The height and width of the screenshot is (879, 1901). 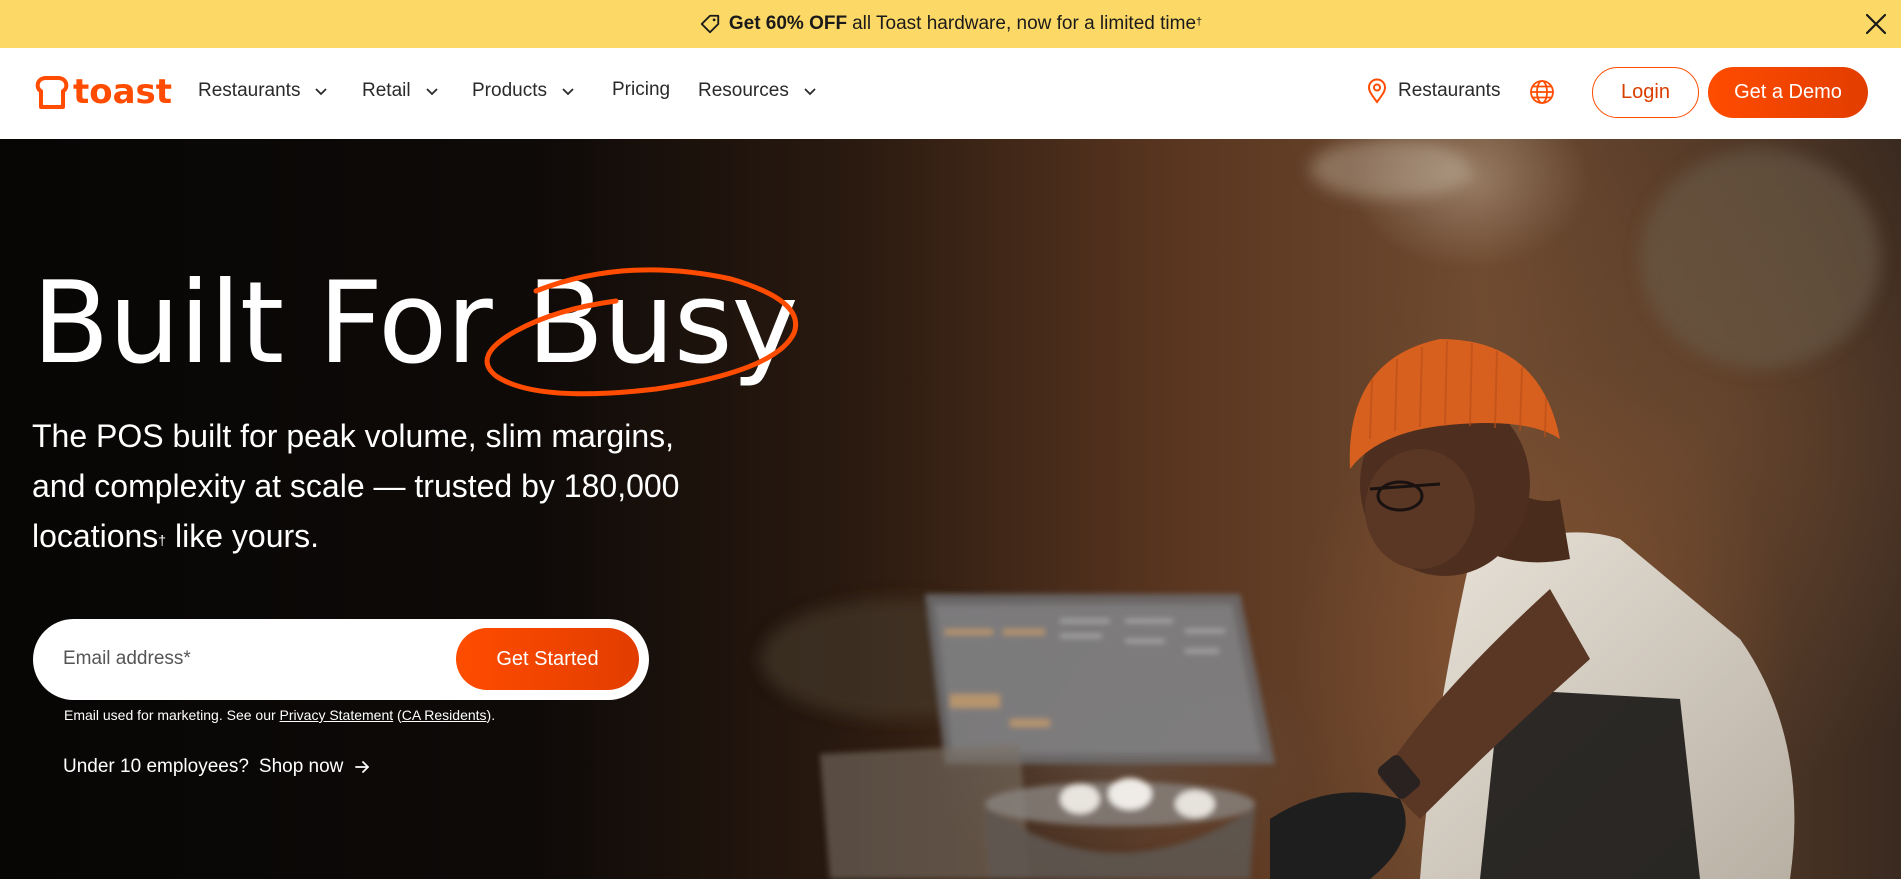 I want to click on nav-pricing: Pricing, so click(x=641, y=90).